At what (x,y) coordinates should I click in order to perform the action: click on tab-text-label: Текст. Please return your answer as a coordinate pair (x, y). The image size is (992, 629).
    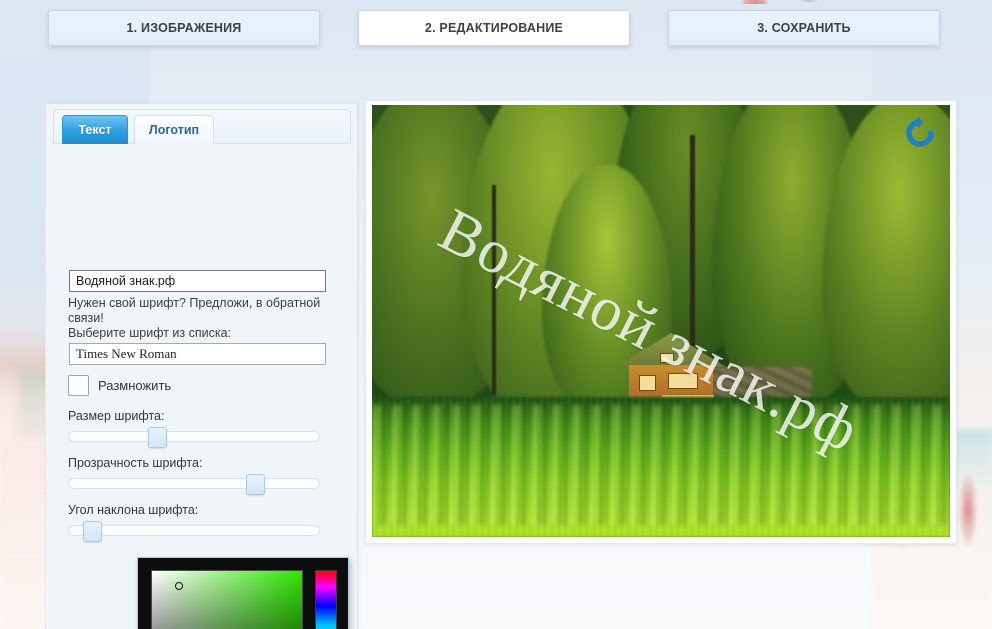
    Looking at the image, I should click on (95, 130).